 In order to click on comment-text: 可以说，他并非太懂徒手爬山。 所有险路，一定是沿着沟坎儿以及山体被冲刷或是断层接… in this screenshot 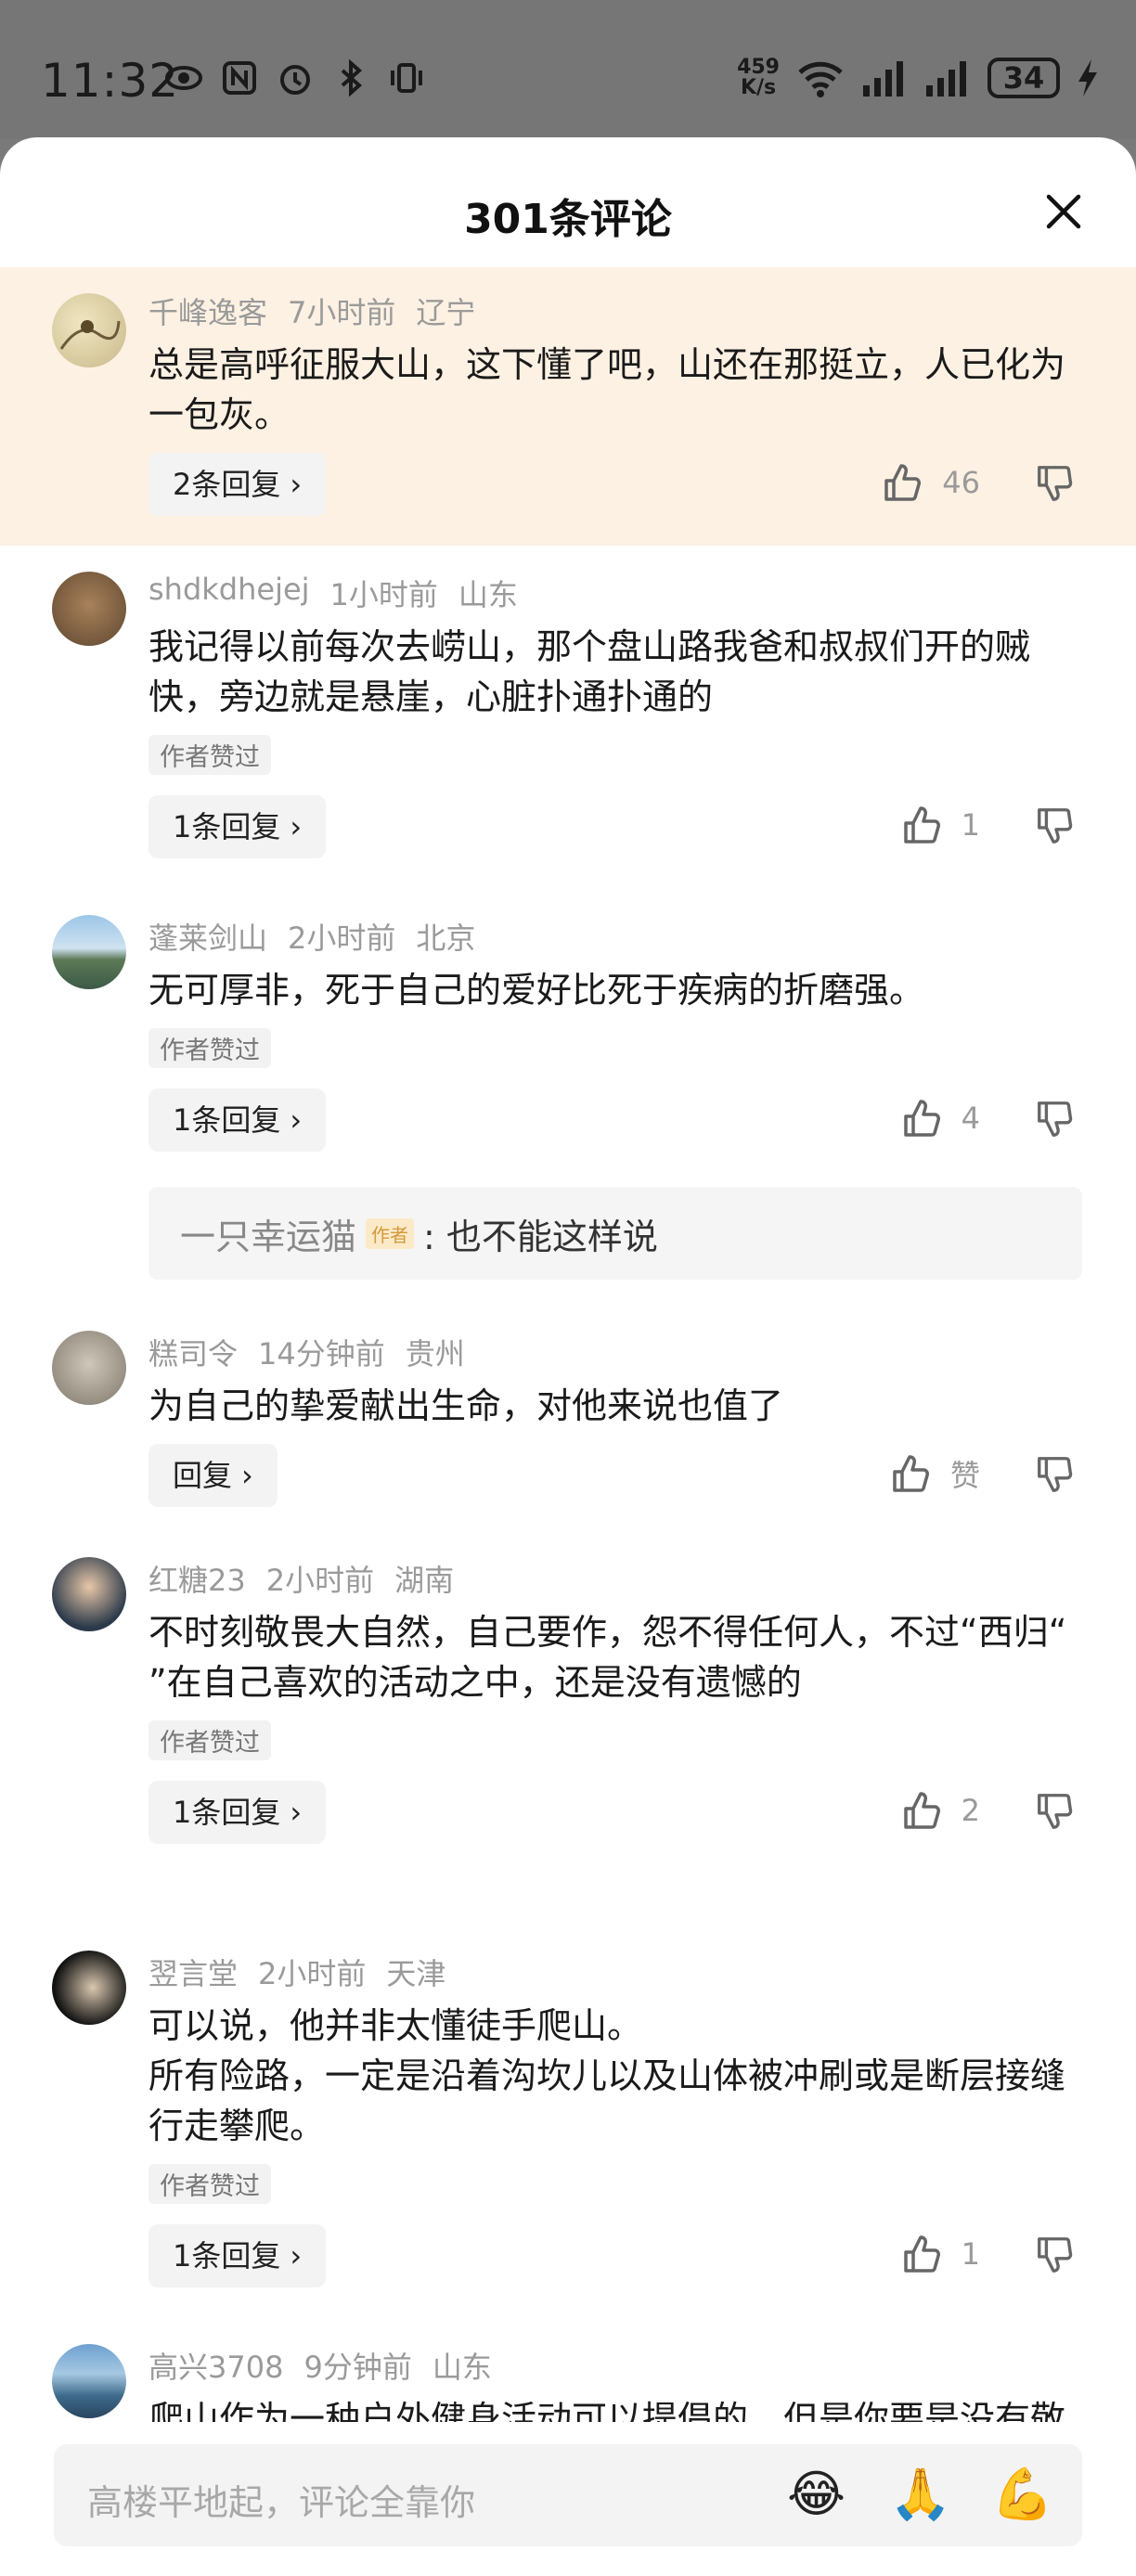, I will do `click(615, 2076)`.